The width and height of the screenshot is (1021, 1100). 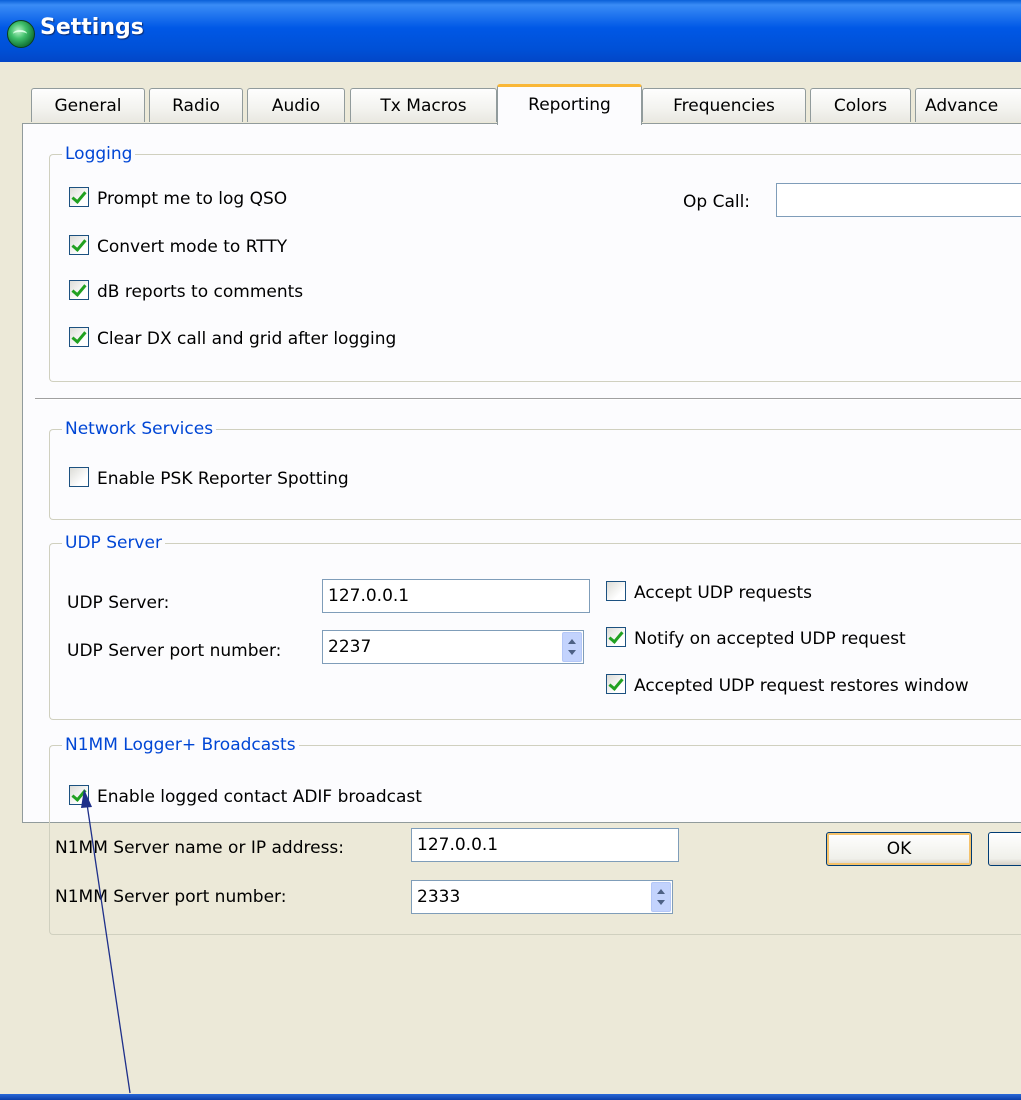 What do you see at coordinates (88, 105) in the screenshot?
I see `tab-general: General` at bounding box center [88, 105].